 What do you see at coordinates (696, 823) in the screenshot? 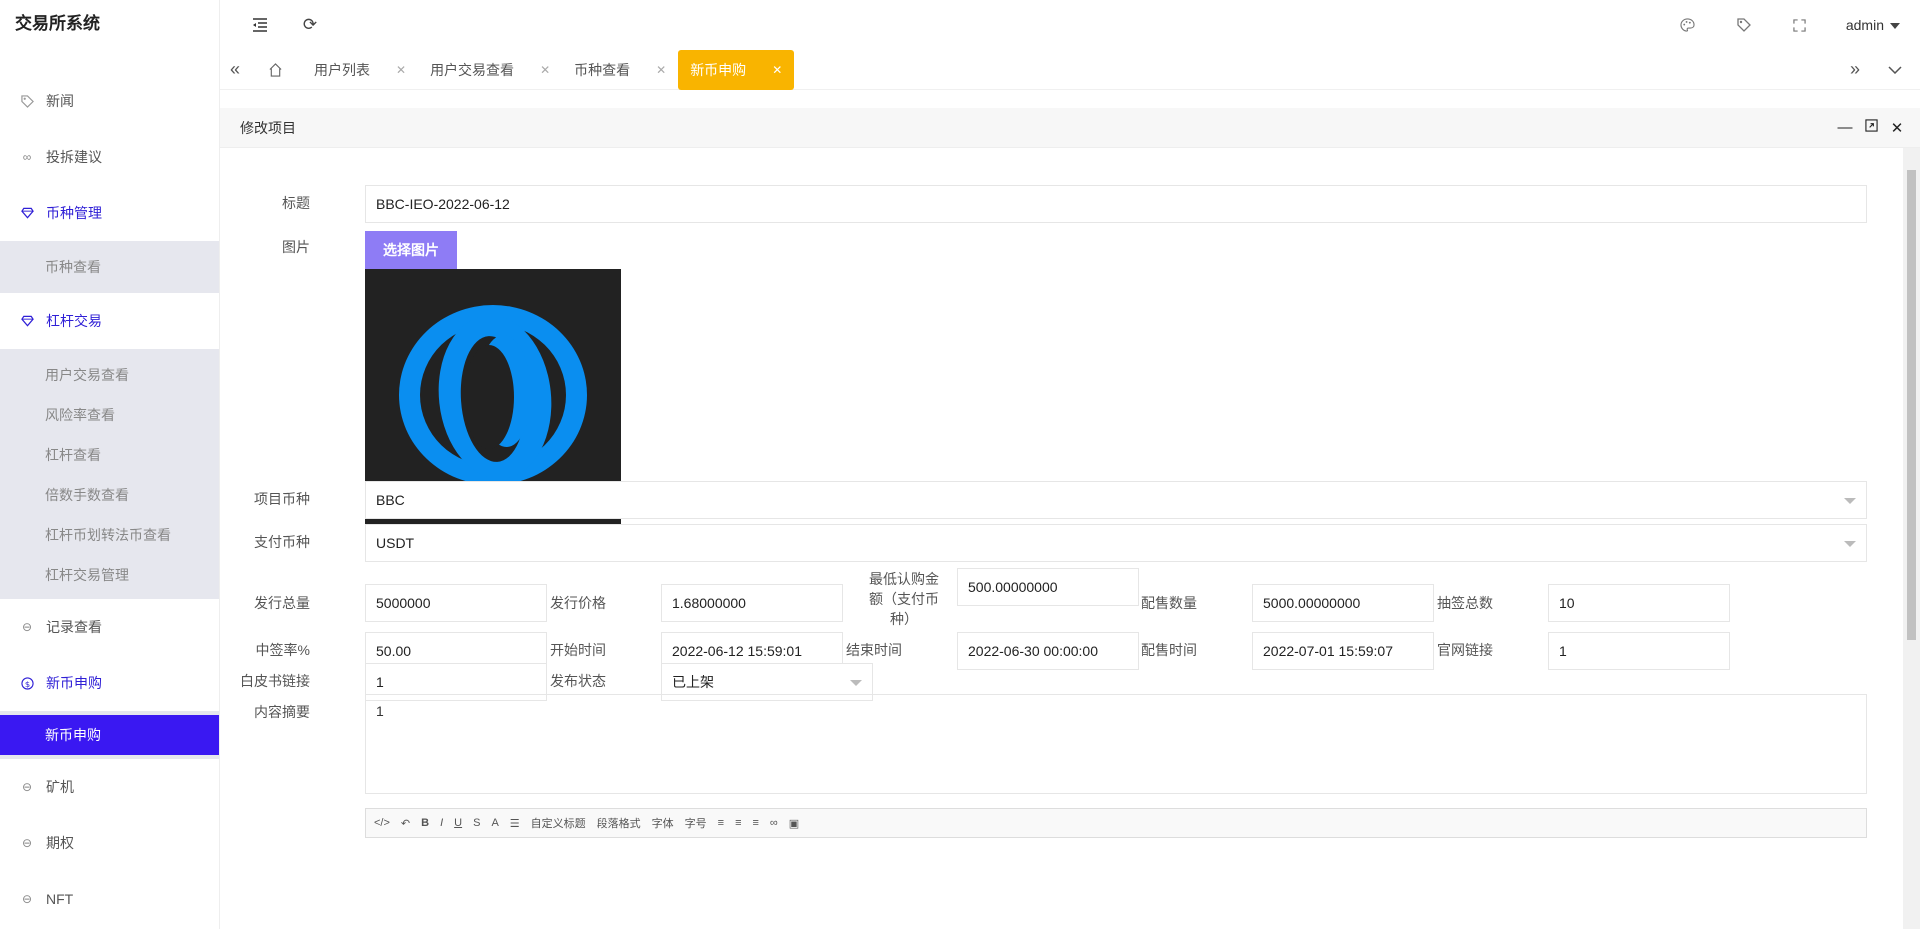
I see `font-size-dropdown: 字号` at bounding box center [696, 823].